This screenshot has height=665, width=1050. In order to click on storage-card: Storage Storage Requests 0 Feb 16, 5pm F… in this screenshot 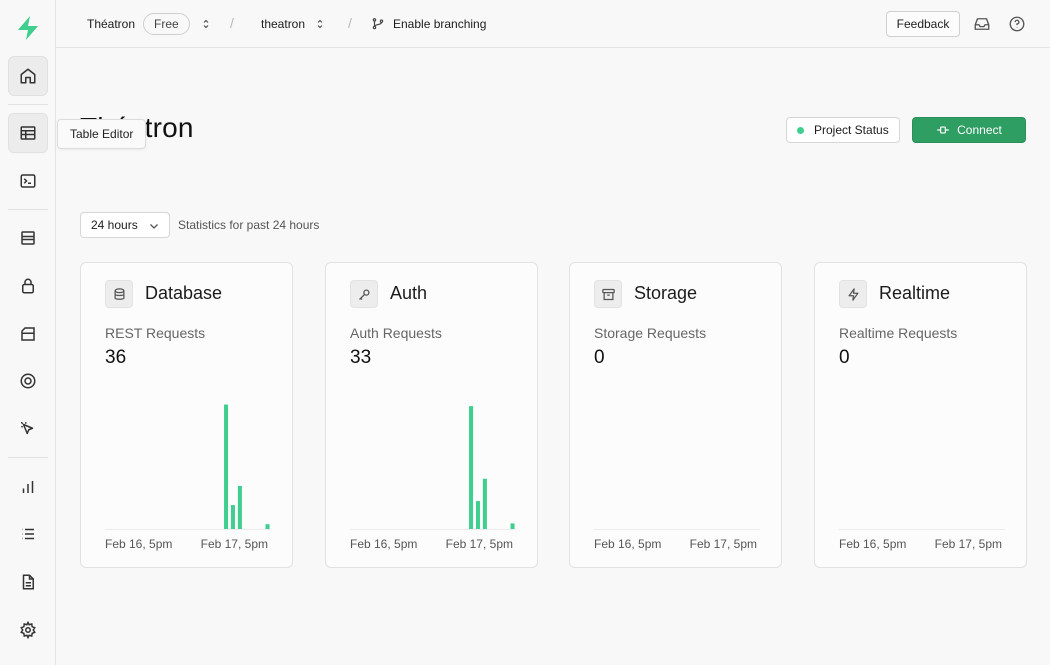, I will do `click(675, 415)`.